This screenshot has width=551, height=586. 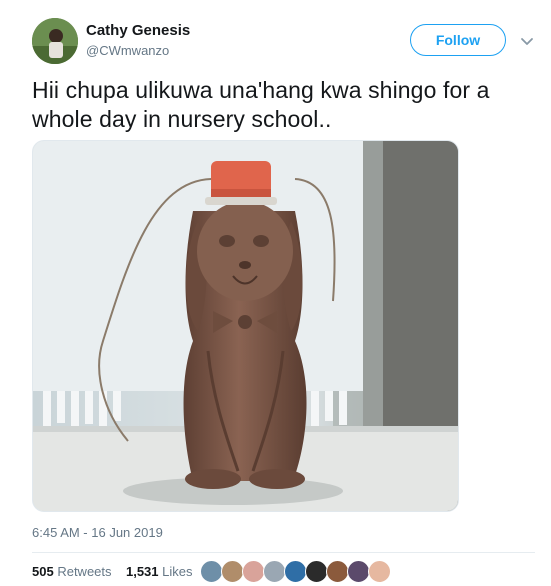 I want to click on retweets-stat: 505 Retweets, so click(x=72, y=571).